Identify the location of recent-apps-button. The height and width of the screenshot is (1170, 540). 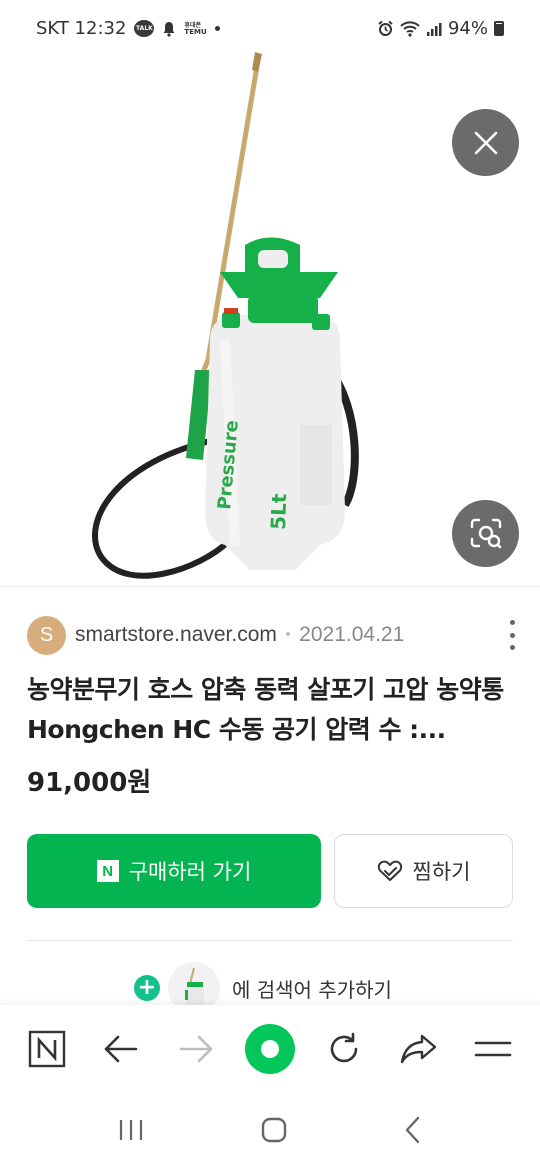
(131, 1132).